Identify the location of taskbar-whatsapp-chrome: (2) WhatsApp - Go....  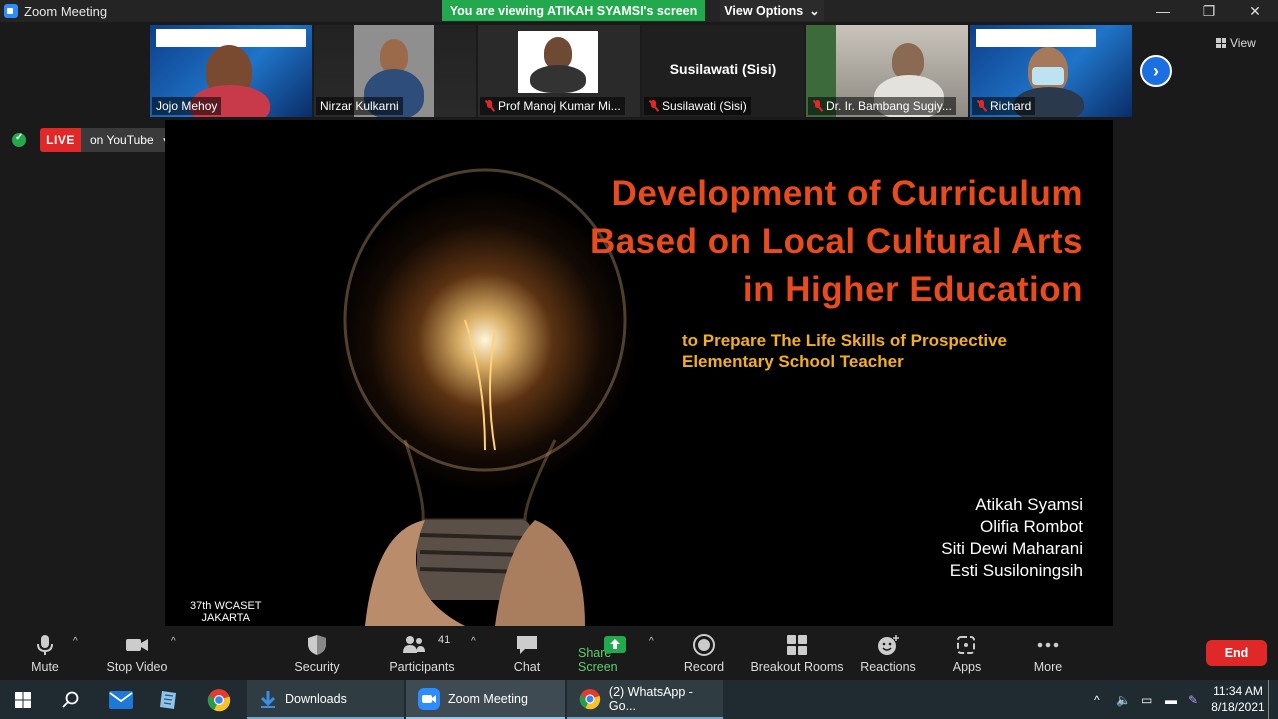
(645, 699).